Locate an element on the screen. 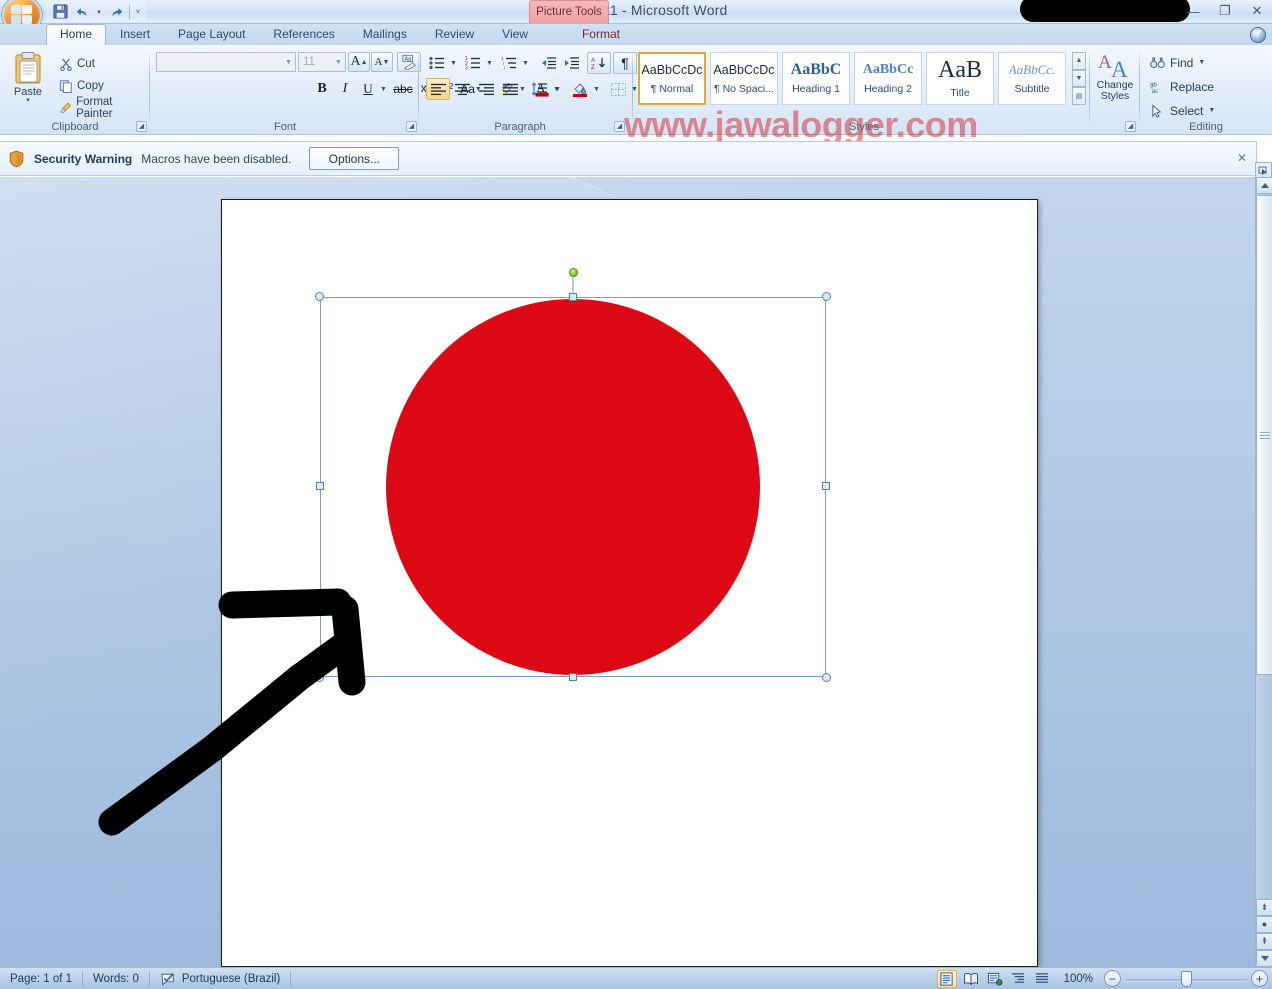 The height and width of the screenshot is (989, 1272). paste-button: Paste ▾ is located at coordinates (28, 81).